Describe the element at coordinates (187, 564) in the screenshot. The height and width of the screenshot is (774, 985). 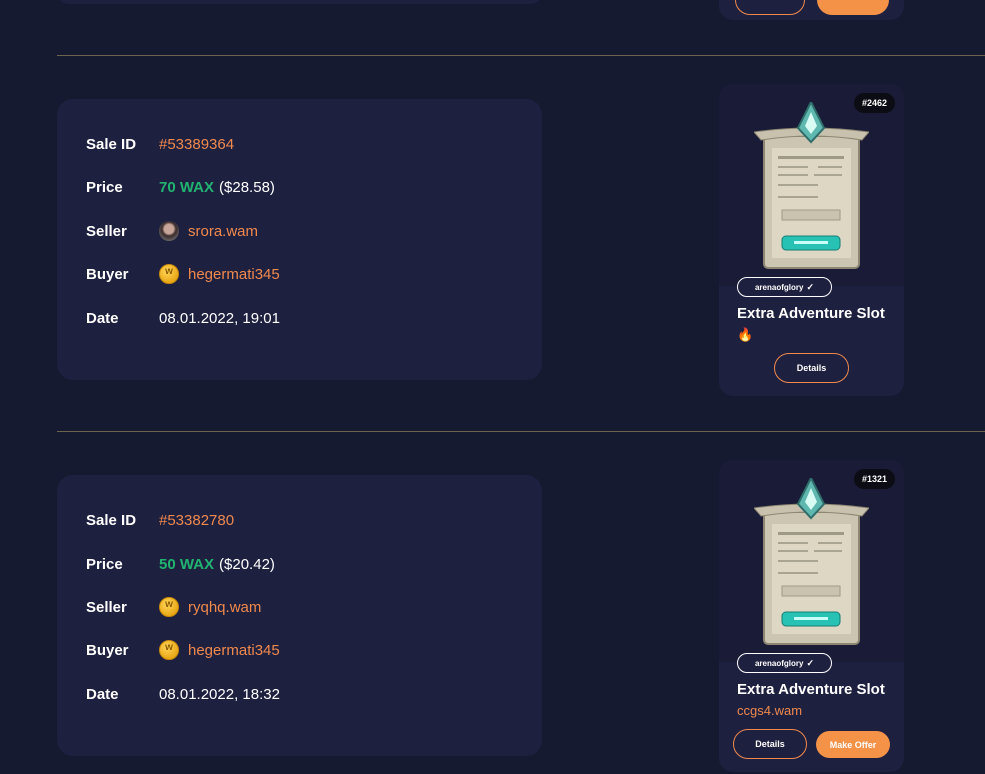
I see `price-wax: 50 WAX` at that location.